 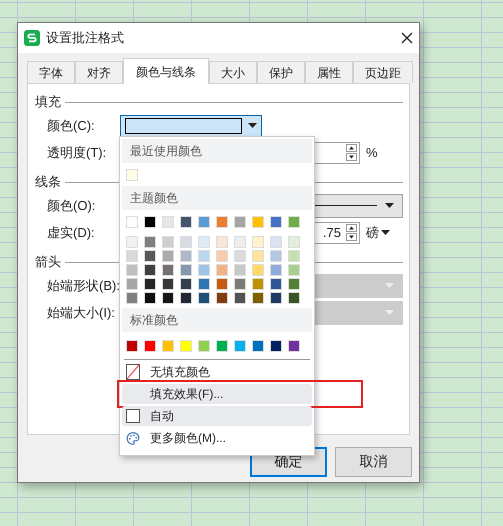 What do you see at coordinates (385, 232) in the screenshot?
I see `caret-icon` at bounding box center [385, 232].